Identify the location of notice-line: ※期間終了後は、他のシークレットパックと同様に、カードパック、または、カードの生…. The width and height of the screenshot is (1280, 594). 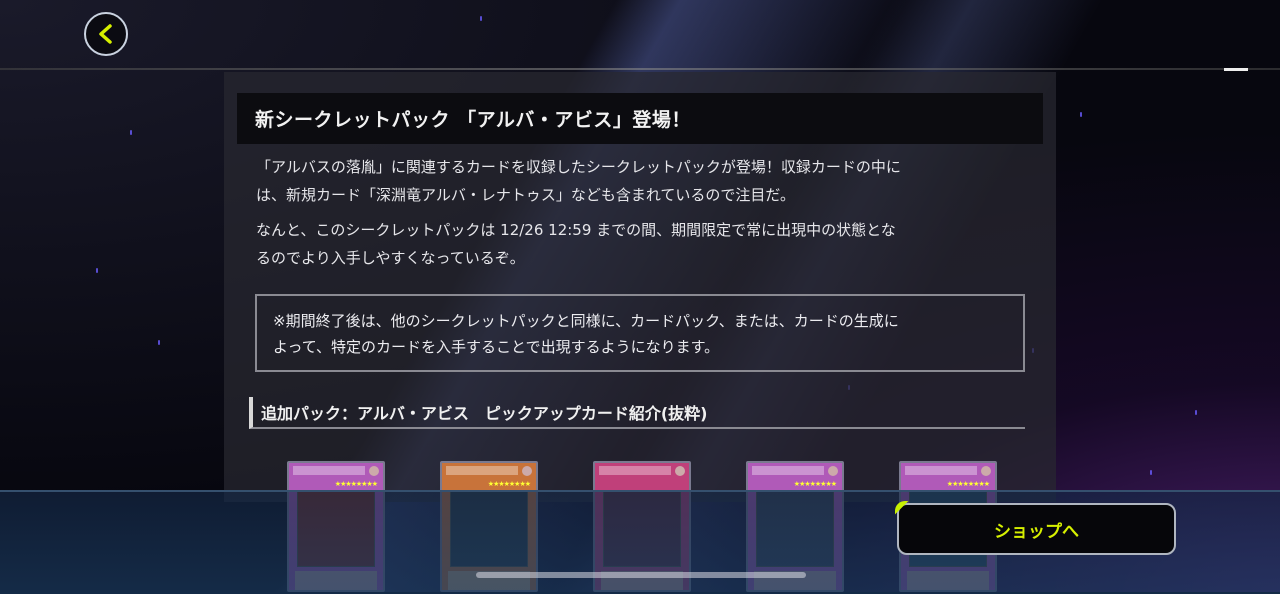
(586, 321).